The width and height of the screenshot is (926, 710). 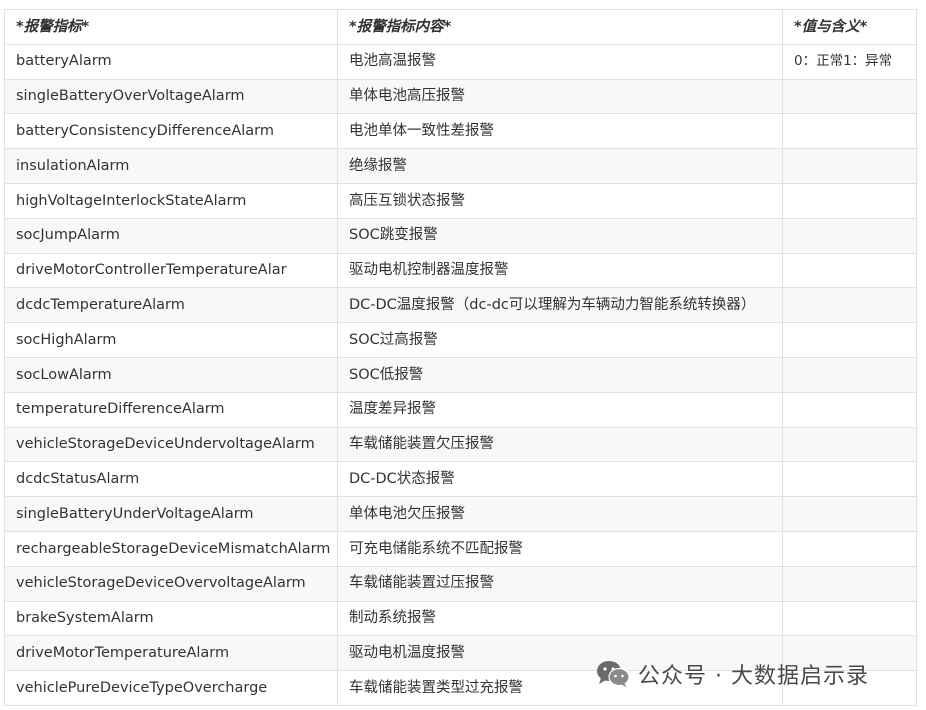 What do you see at coordinates (171, 653) in the screenshot?
I see `alarm-indicator-cell: driveMotorTemperatureAlarm` at bounding box center [171, 653].